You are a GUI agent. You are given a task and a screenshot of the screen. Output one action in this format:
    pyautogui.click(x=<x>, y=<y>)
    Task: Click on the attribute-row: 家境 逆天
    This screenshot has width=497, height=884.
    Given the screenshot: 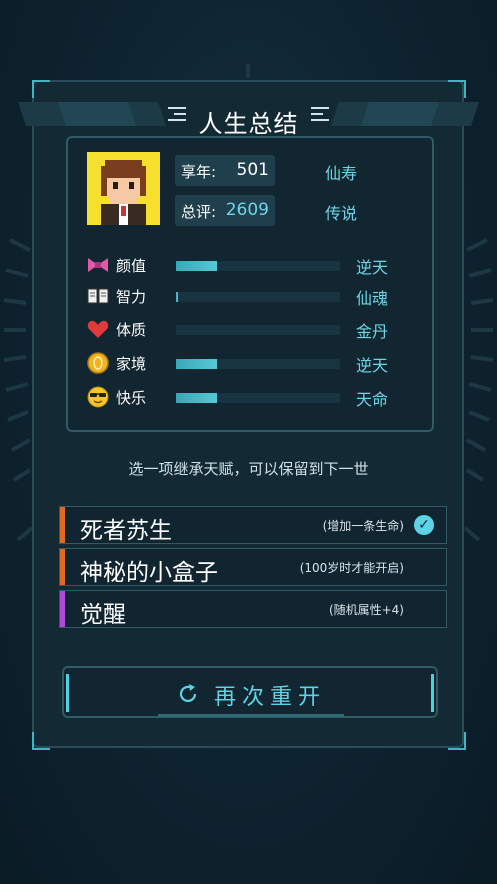 What is the action you would take?
    pyautogui.click(x=256, y=363)
    